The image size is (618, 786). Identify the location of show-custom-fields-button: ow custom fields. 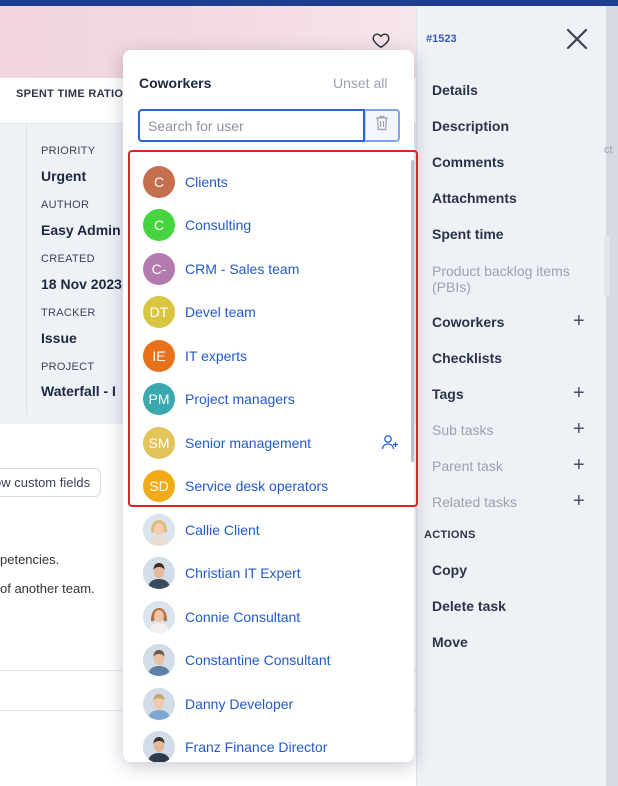
(51, 482).